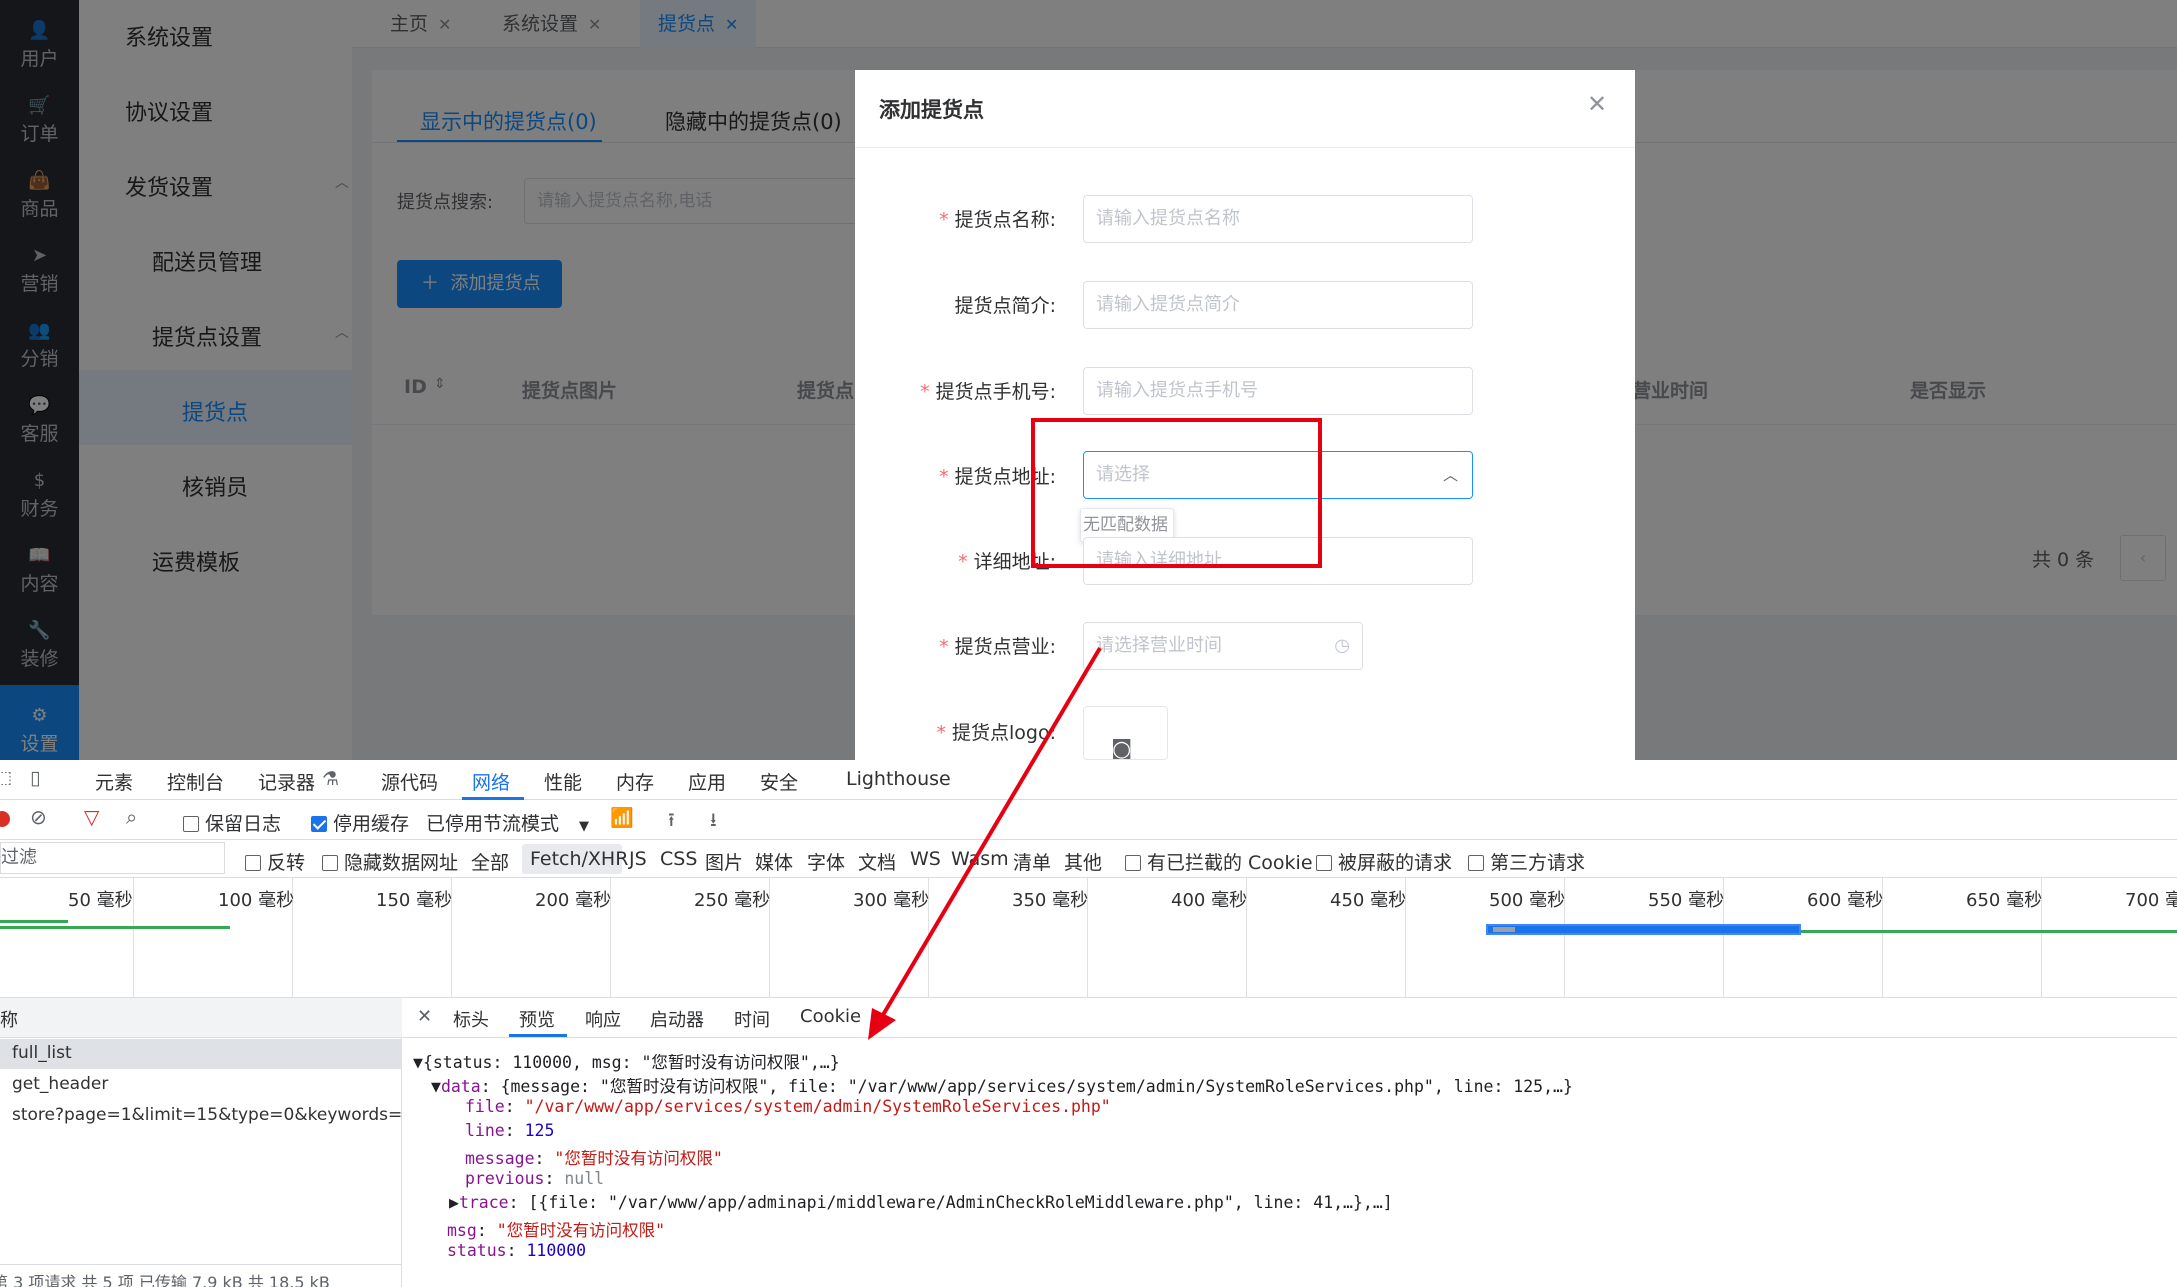 This screenshot has width=2177, height=1287. I want to click on annotation-arrow, so click(985, 843).